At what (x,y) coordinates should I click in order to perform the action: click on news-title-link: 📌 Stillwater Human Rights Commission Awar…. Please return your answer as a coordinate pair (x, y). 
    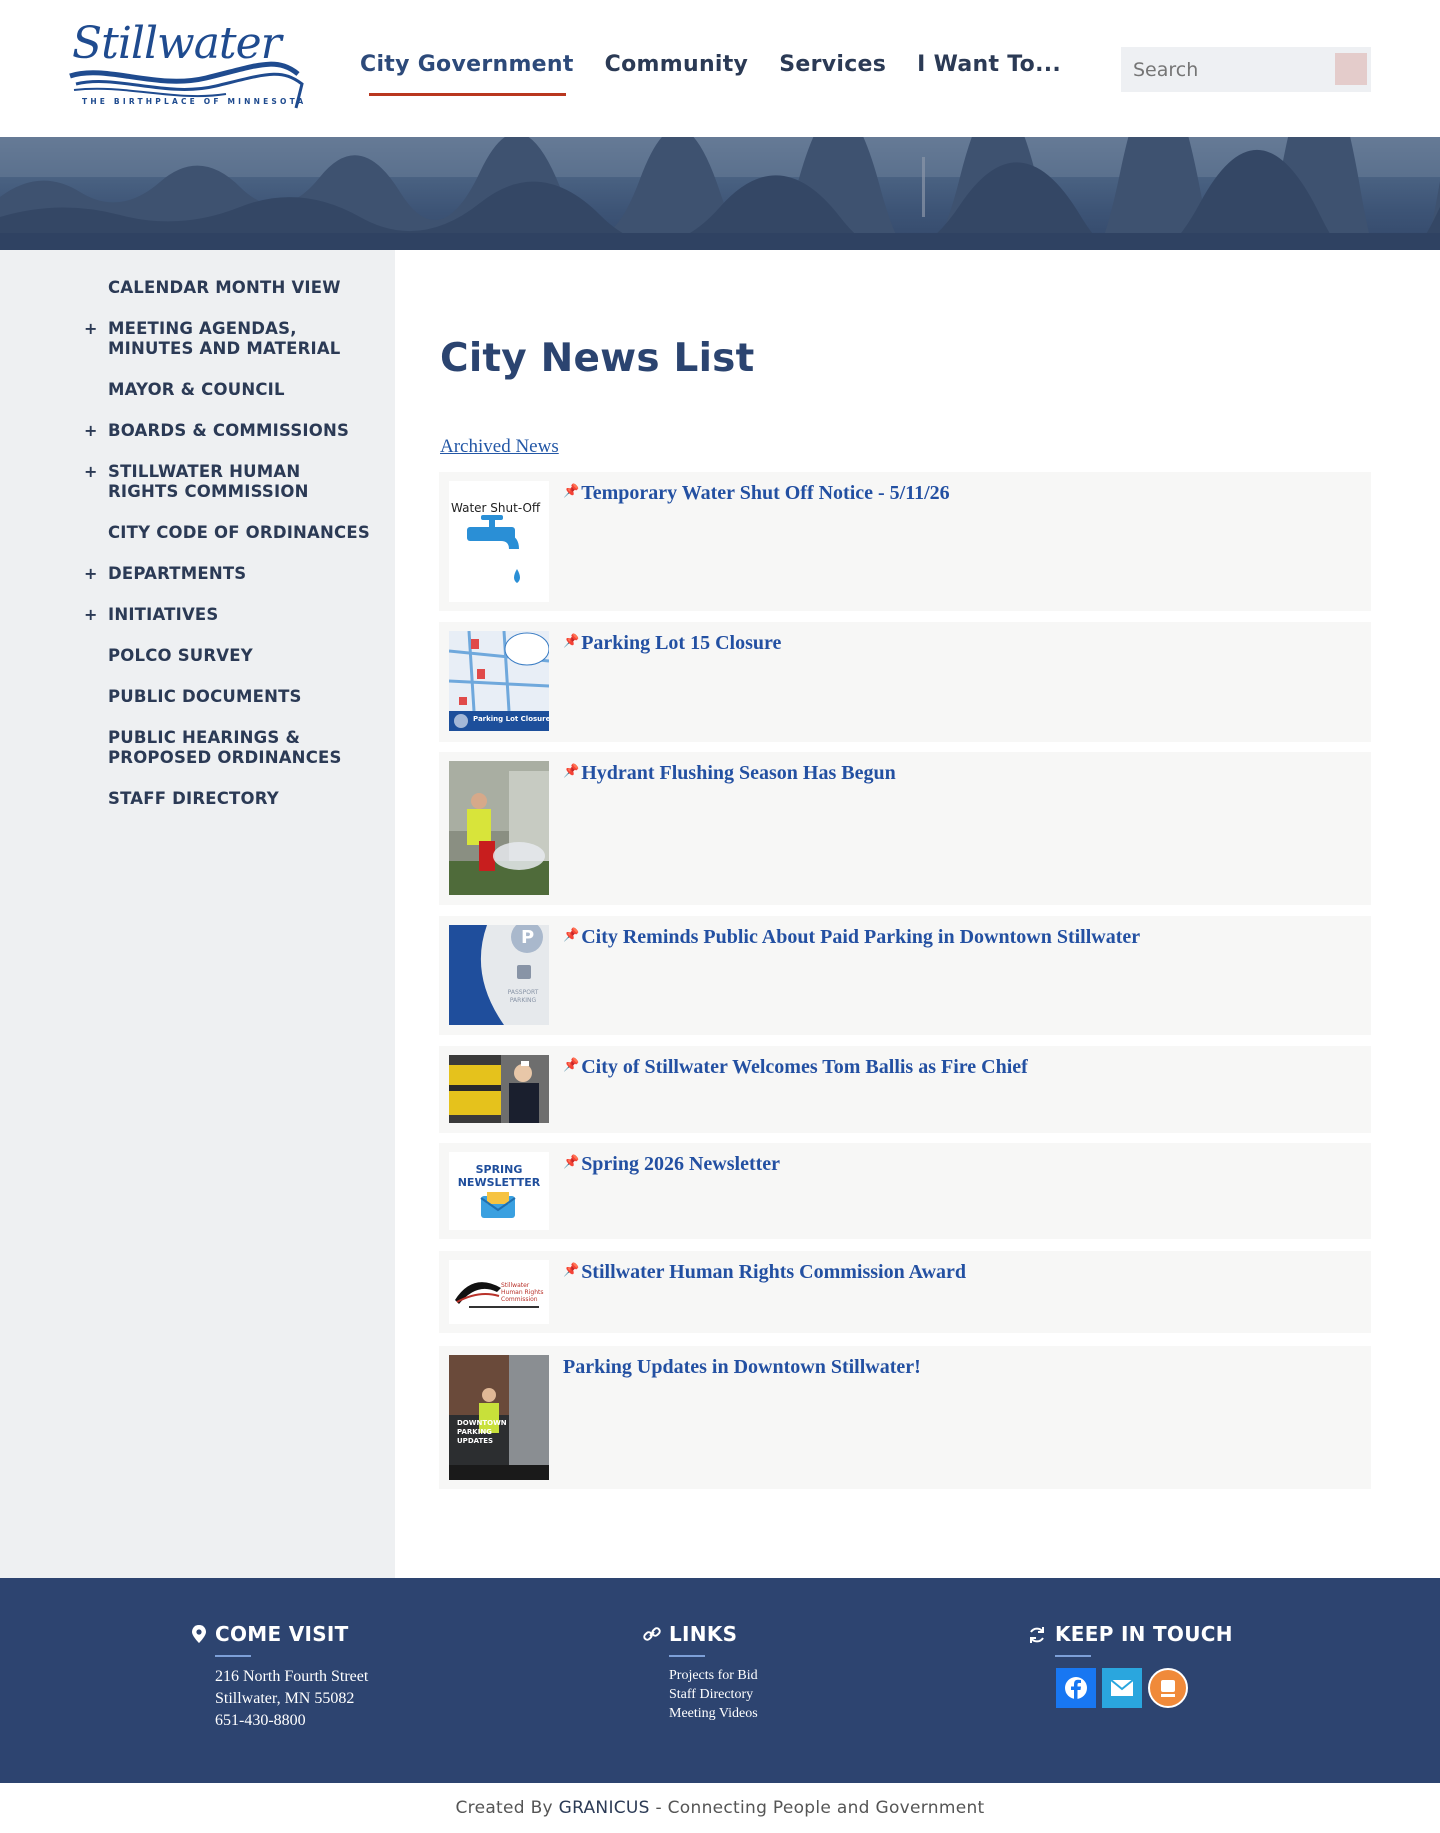
    Looking at the image, I should click on (764, 1272).